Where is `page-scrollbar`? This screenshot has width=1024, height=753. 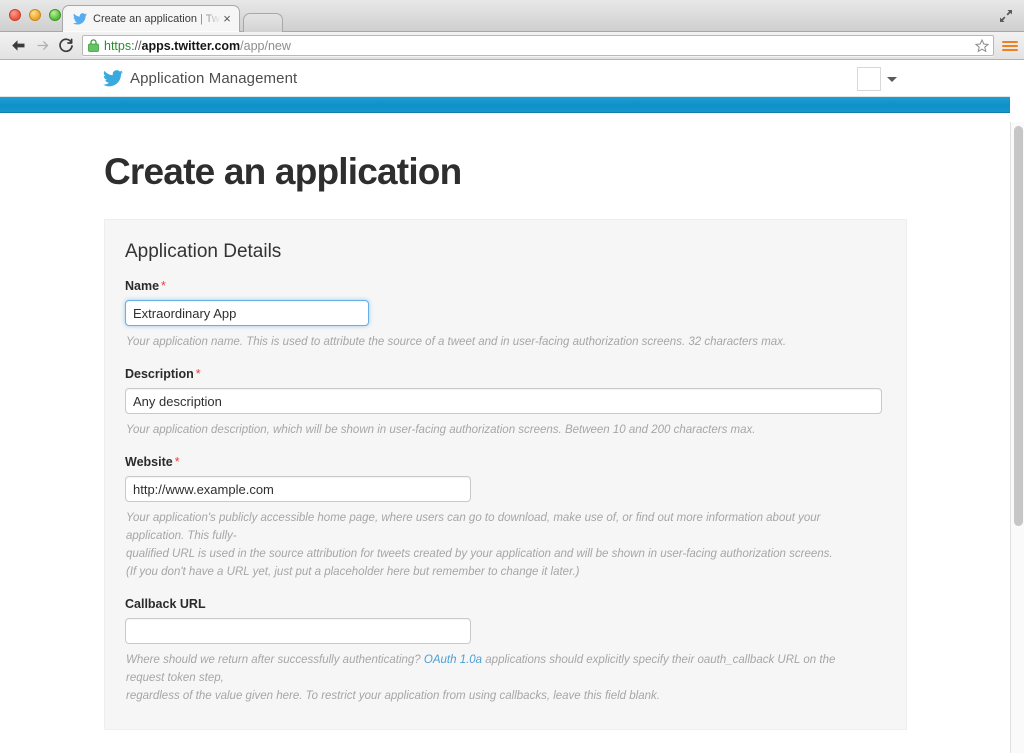
page-scrollbar is located at coordinates (1017, 437).